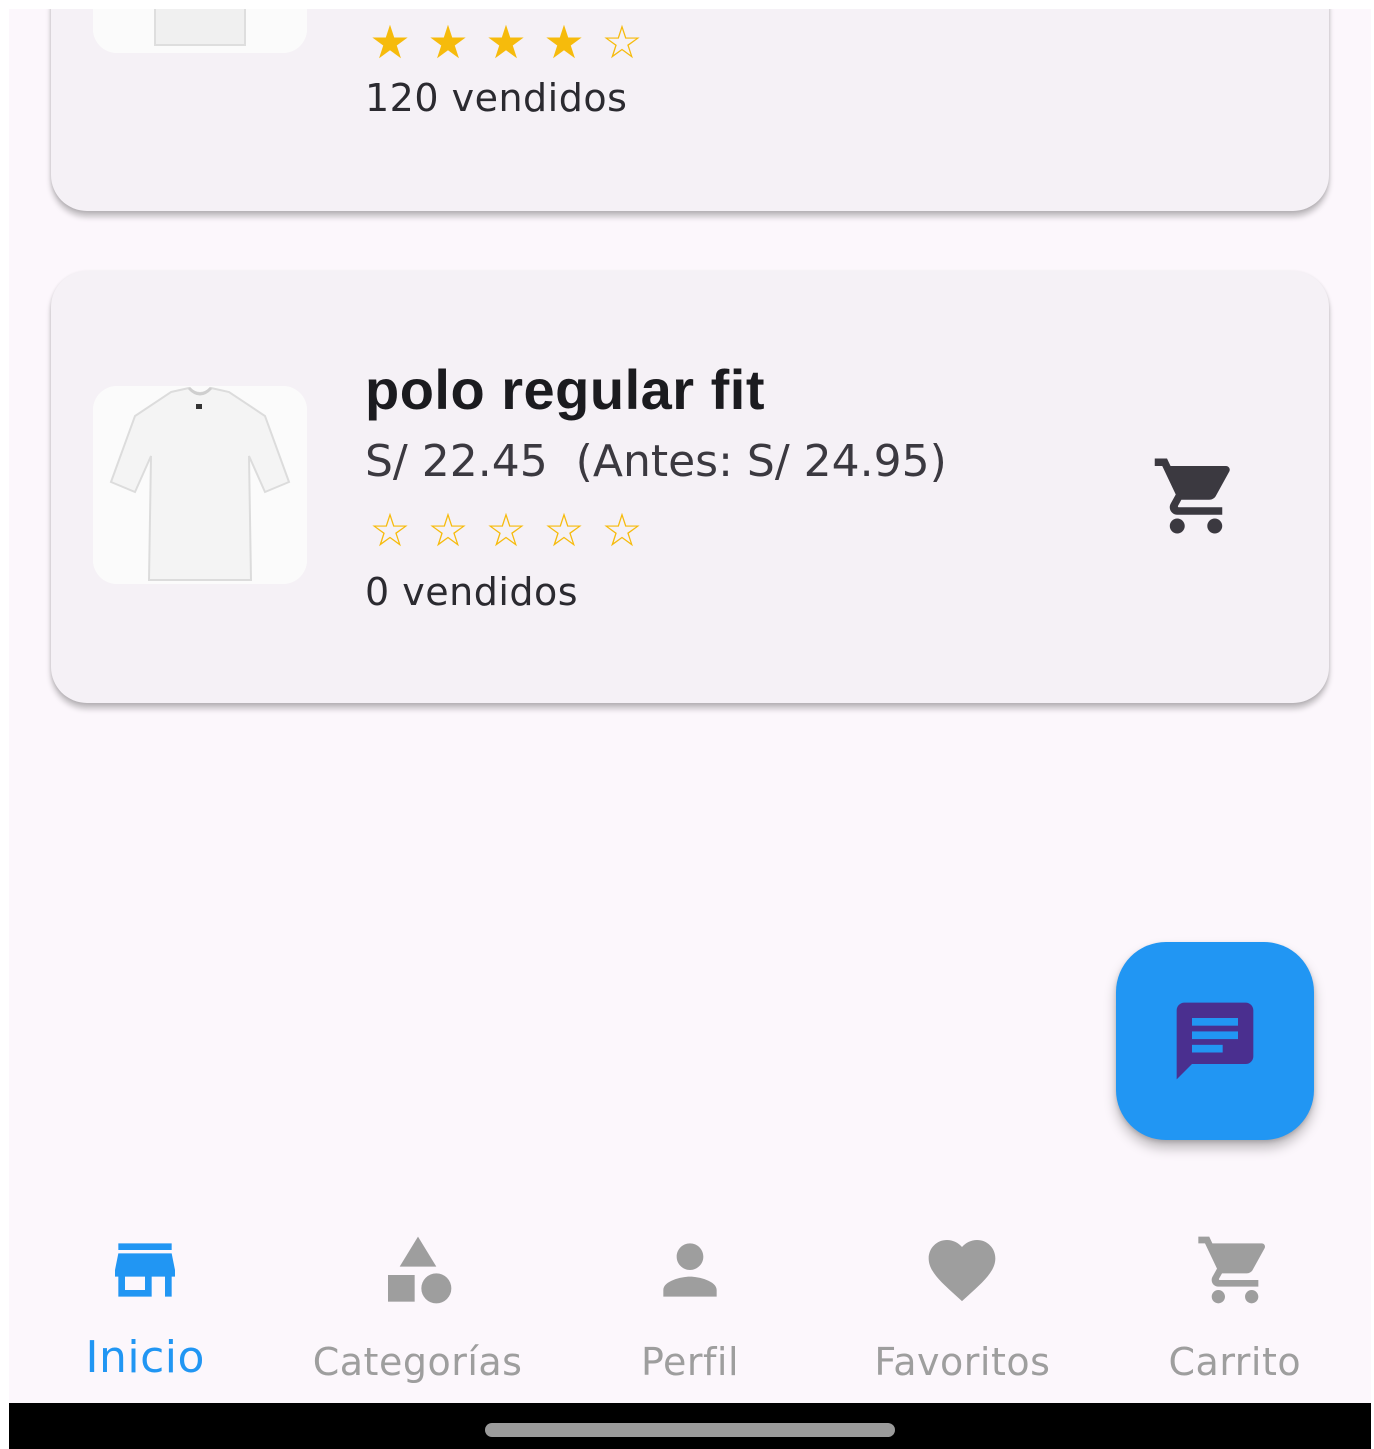 Image resolution: width=1374 pixels, height=1449 pixels. I want to click on product-info: ★ ★ ★ ★ ☆ 120 vendidos, so click(506, 73).